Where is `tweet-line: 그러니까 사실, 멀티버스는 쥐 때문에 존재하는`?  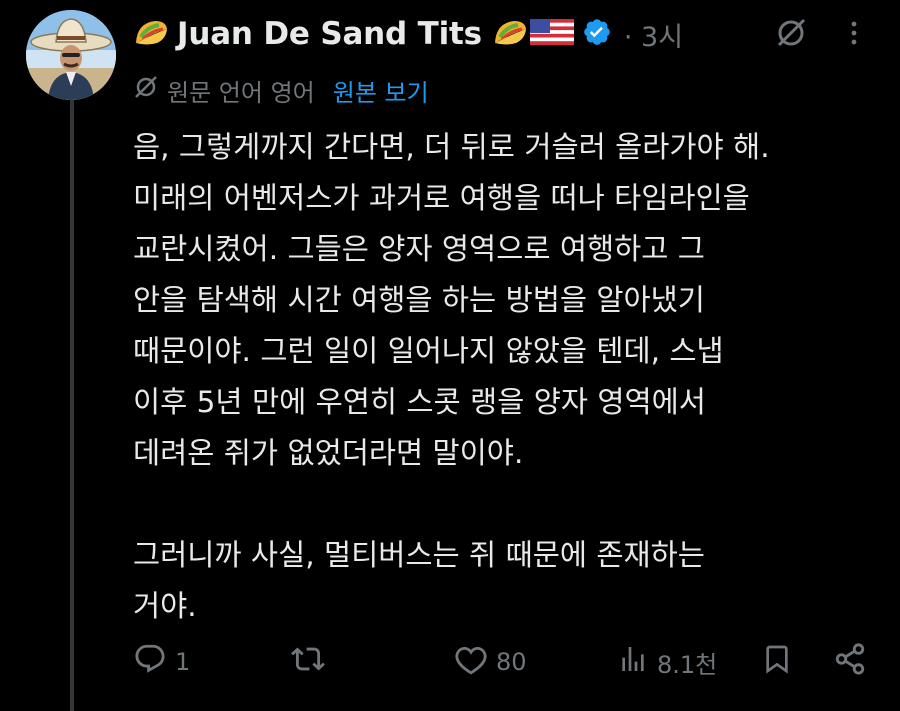 tweet-line: 그러니까 사실, 멀티버스는 쥐 때문에 존재하는 is located at coordinates (419, 555).